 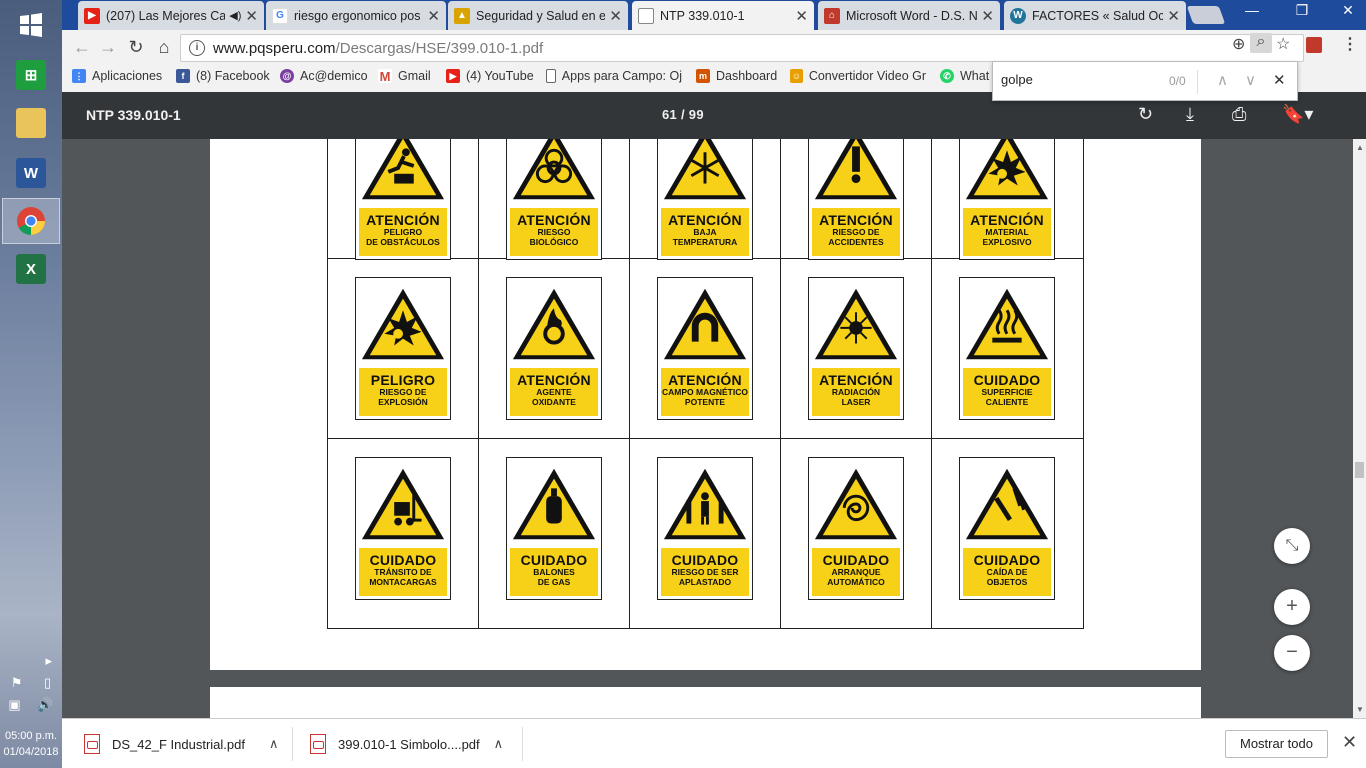 What do you see at coordinates (171, 15) in the screenshot?
I see `tab-youtube: ▶ (207) Las Mejores Ca ◀) ✕` at bounding box center [171, 15].